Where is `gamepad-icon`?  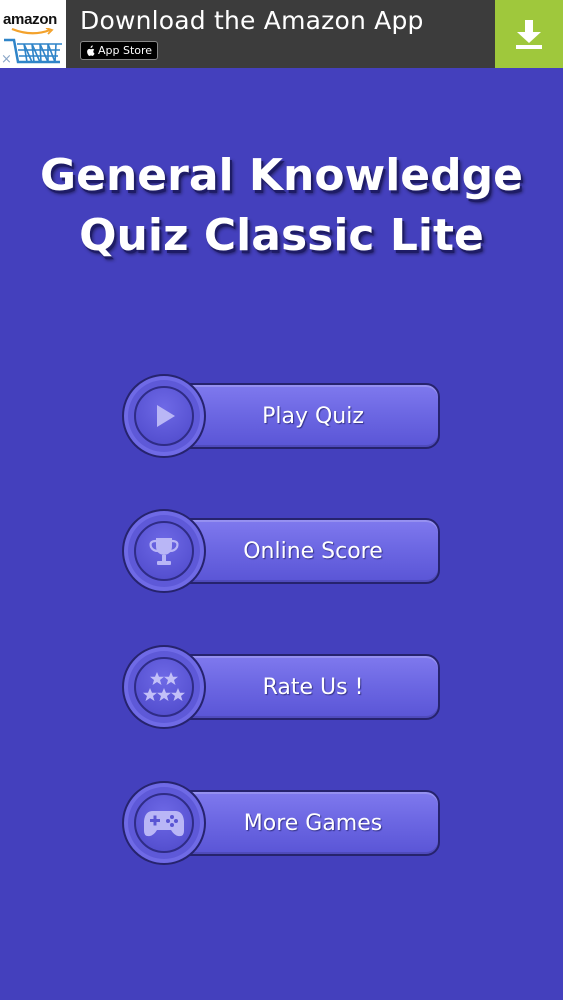
gamepad-icon is located at coordinates (164, 824).